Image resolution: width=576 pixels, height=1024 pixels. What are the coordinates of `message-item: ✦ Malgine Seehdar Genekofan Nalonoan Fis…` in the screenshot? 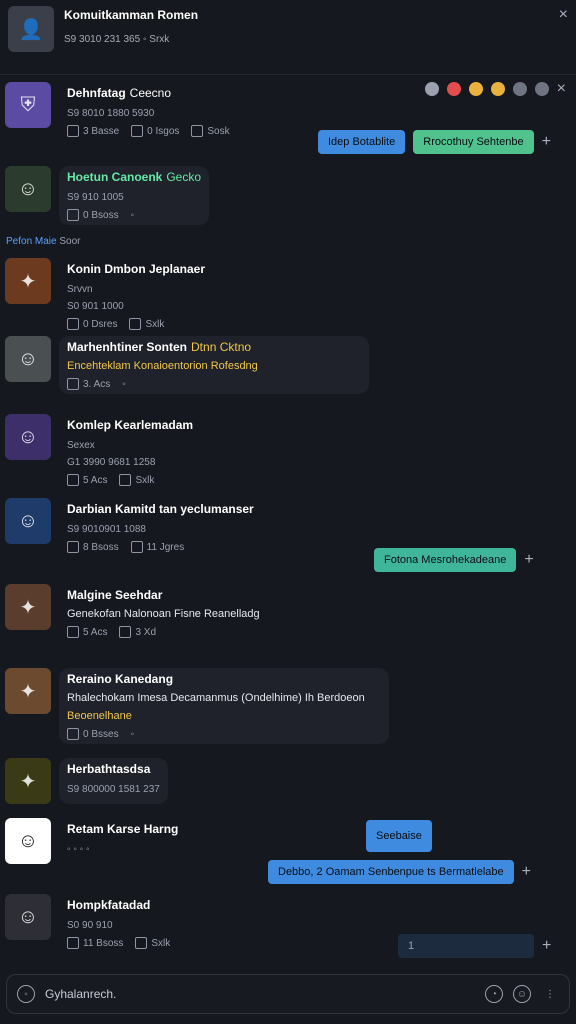 It's located at (285, 613).